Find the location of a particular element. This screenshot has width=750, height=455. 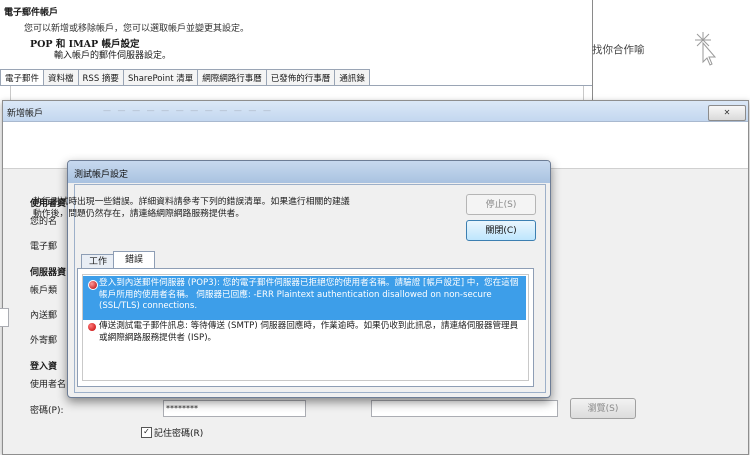

message-line-1: 執行測試時出現一些錯誤。詳細資料請參考下列的錯誤清單。如果進行相關的建議 is located at coordinates (191, 202).